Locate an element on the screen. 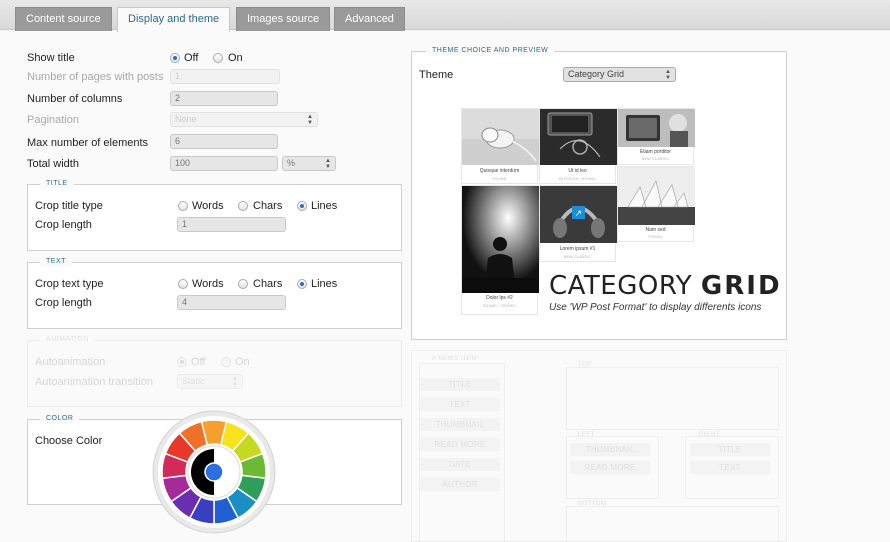 The width and height of the screenshot is (890, 542). preview-tile: ↗ Lorem ipsum #1 NEW CLASSIC is located at coordinates (578, 223).